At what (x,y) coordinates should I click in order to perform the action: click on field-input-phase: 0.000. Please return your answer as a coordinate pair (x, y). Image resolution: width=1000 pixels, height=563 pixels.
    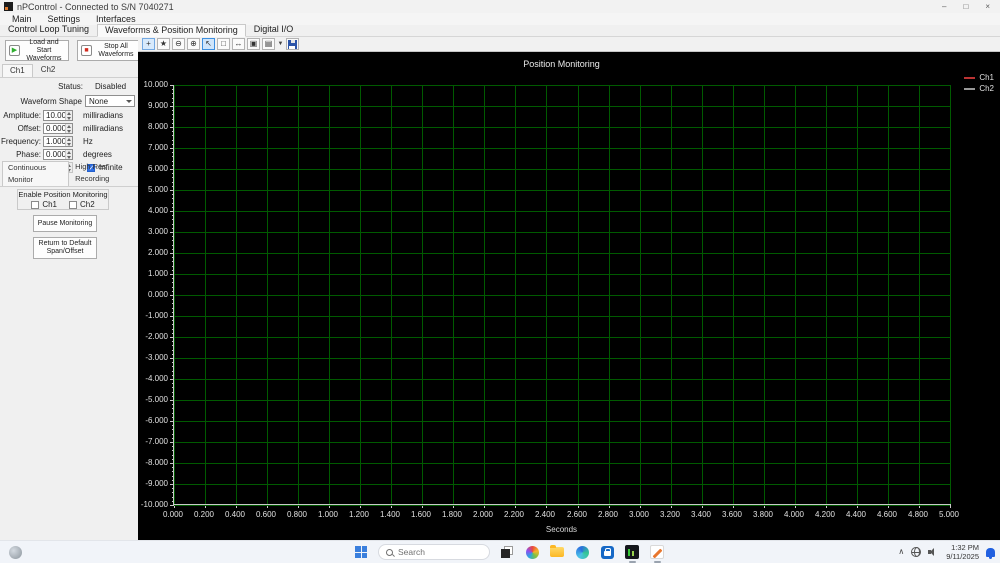
    Looking at the image, I should click on (58, 154).